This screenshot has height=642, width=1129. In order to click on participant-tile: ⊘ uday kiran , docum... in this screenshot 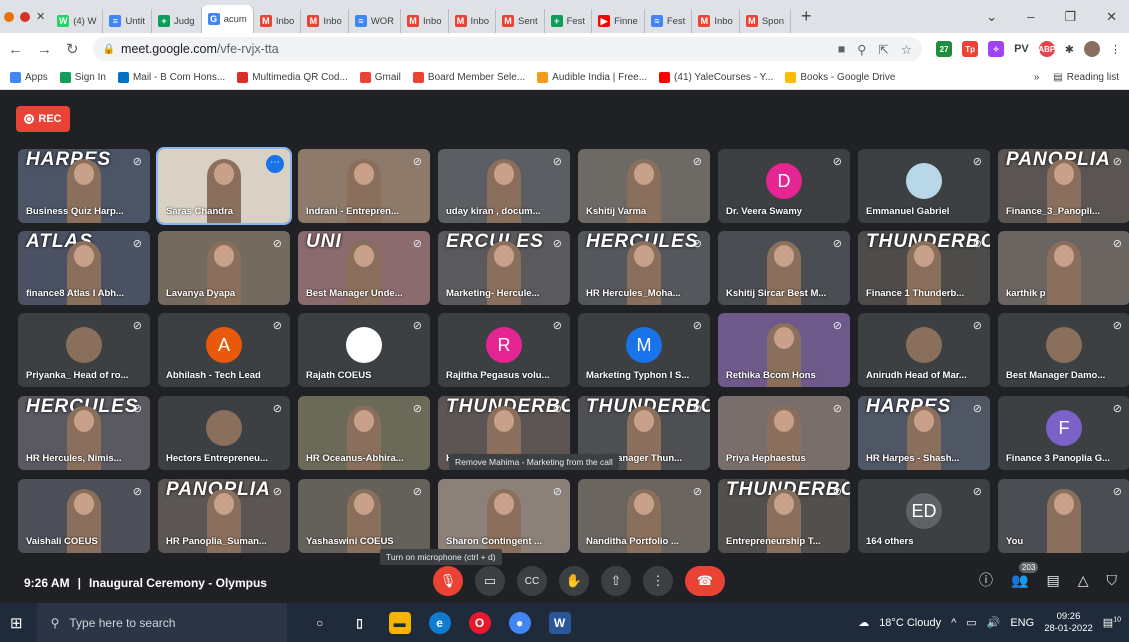, I will do `click(504, 186)`.